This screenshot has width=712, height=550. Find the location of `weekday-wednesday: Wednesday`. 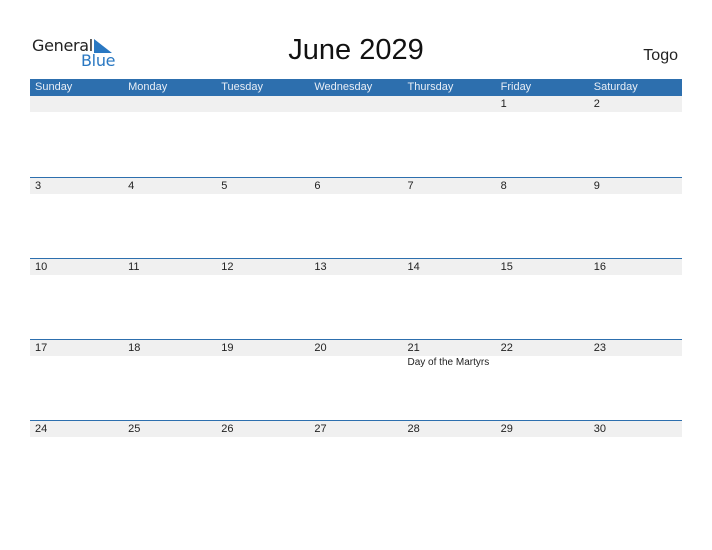

weekday-wednesday: Wednesday is located at coordinates (343, 87).